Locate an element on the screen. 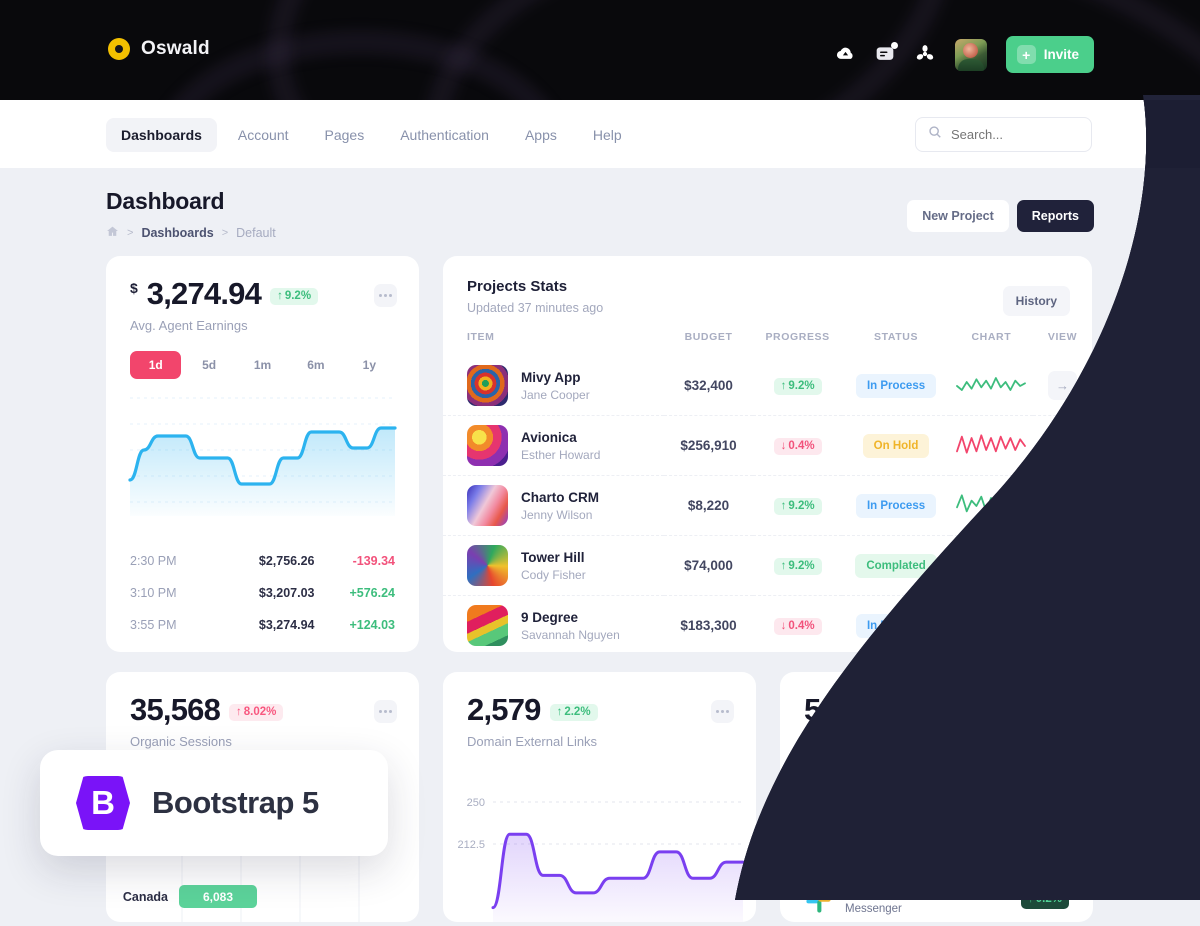 The width and height of the screenshot is (1200, 926). project-progress: ↑9.2% is located at coordinates (797, 386).